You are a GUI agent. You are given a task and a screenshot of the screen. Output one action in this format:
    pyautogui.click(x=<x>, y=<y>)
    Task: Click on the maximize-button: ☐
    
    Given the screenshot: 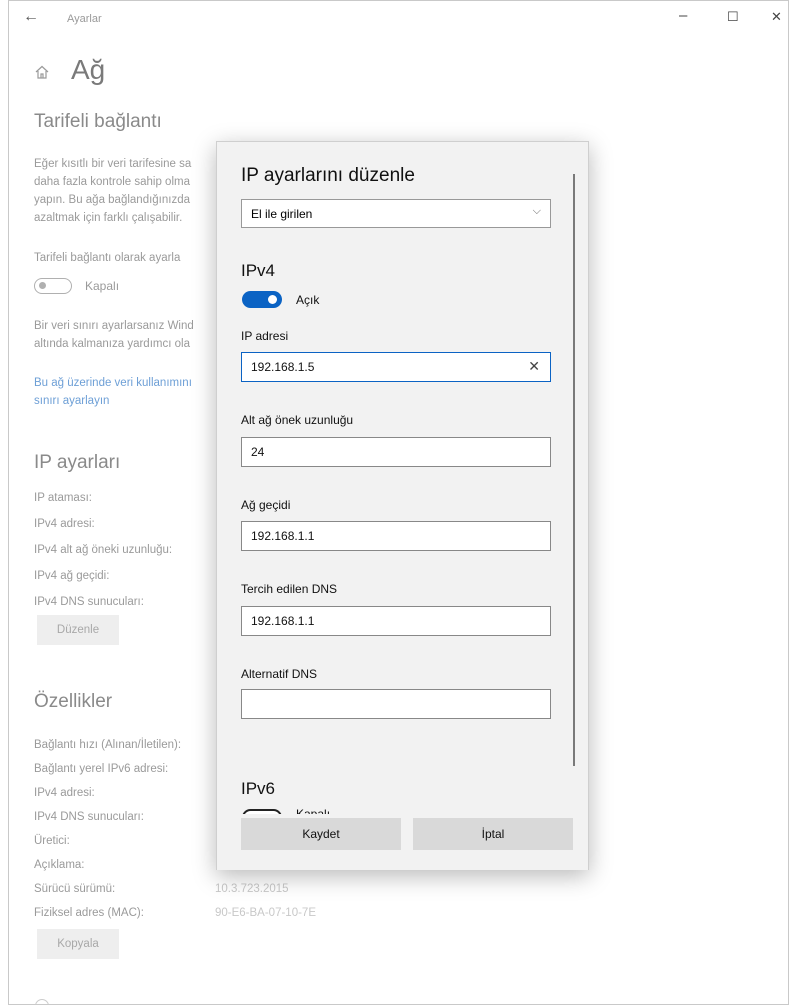 What is the action you would take?
    pyautogui.click(x=733, y=17)
    